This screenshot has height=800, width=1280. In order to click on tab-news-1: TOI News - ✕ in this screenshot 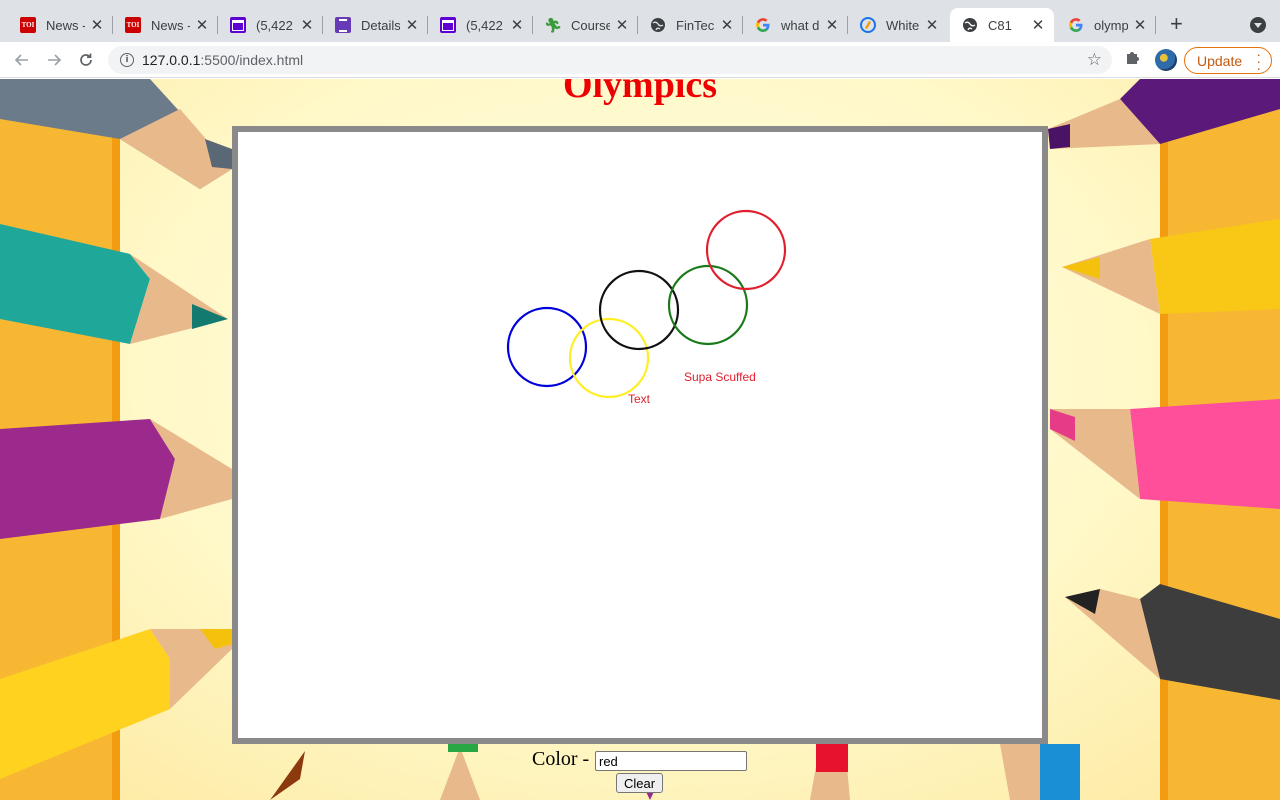, I will do `click(60, 25)`.